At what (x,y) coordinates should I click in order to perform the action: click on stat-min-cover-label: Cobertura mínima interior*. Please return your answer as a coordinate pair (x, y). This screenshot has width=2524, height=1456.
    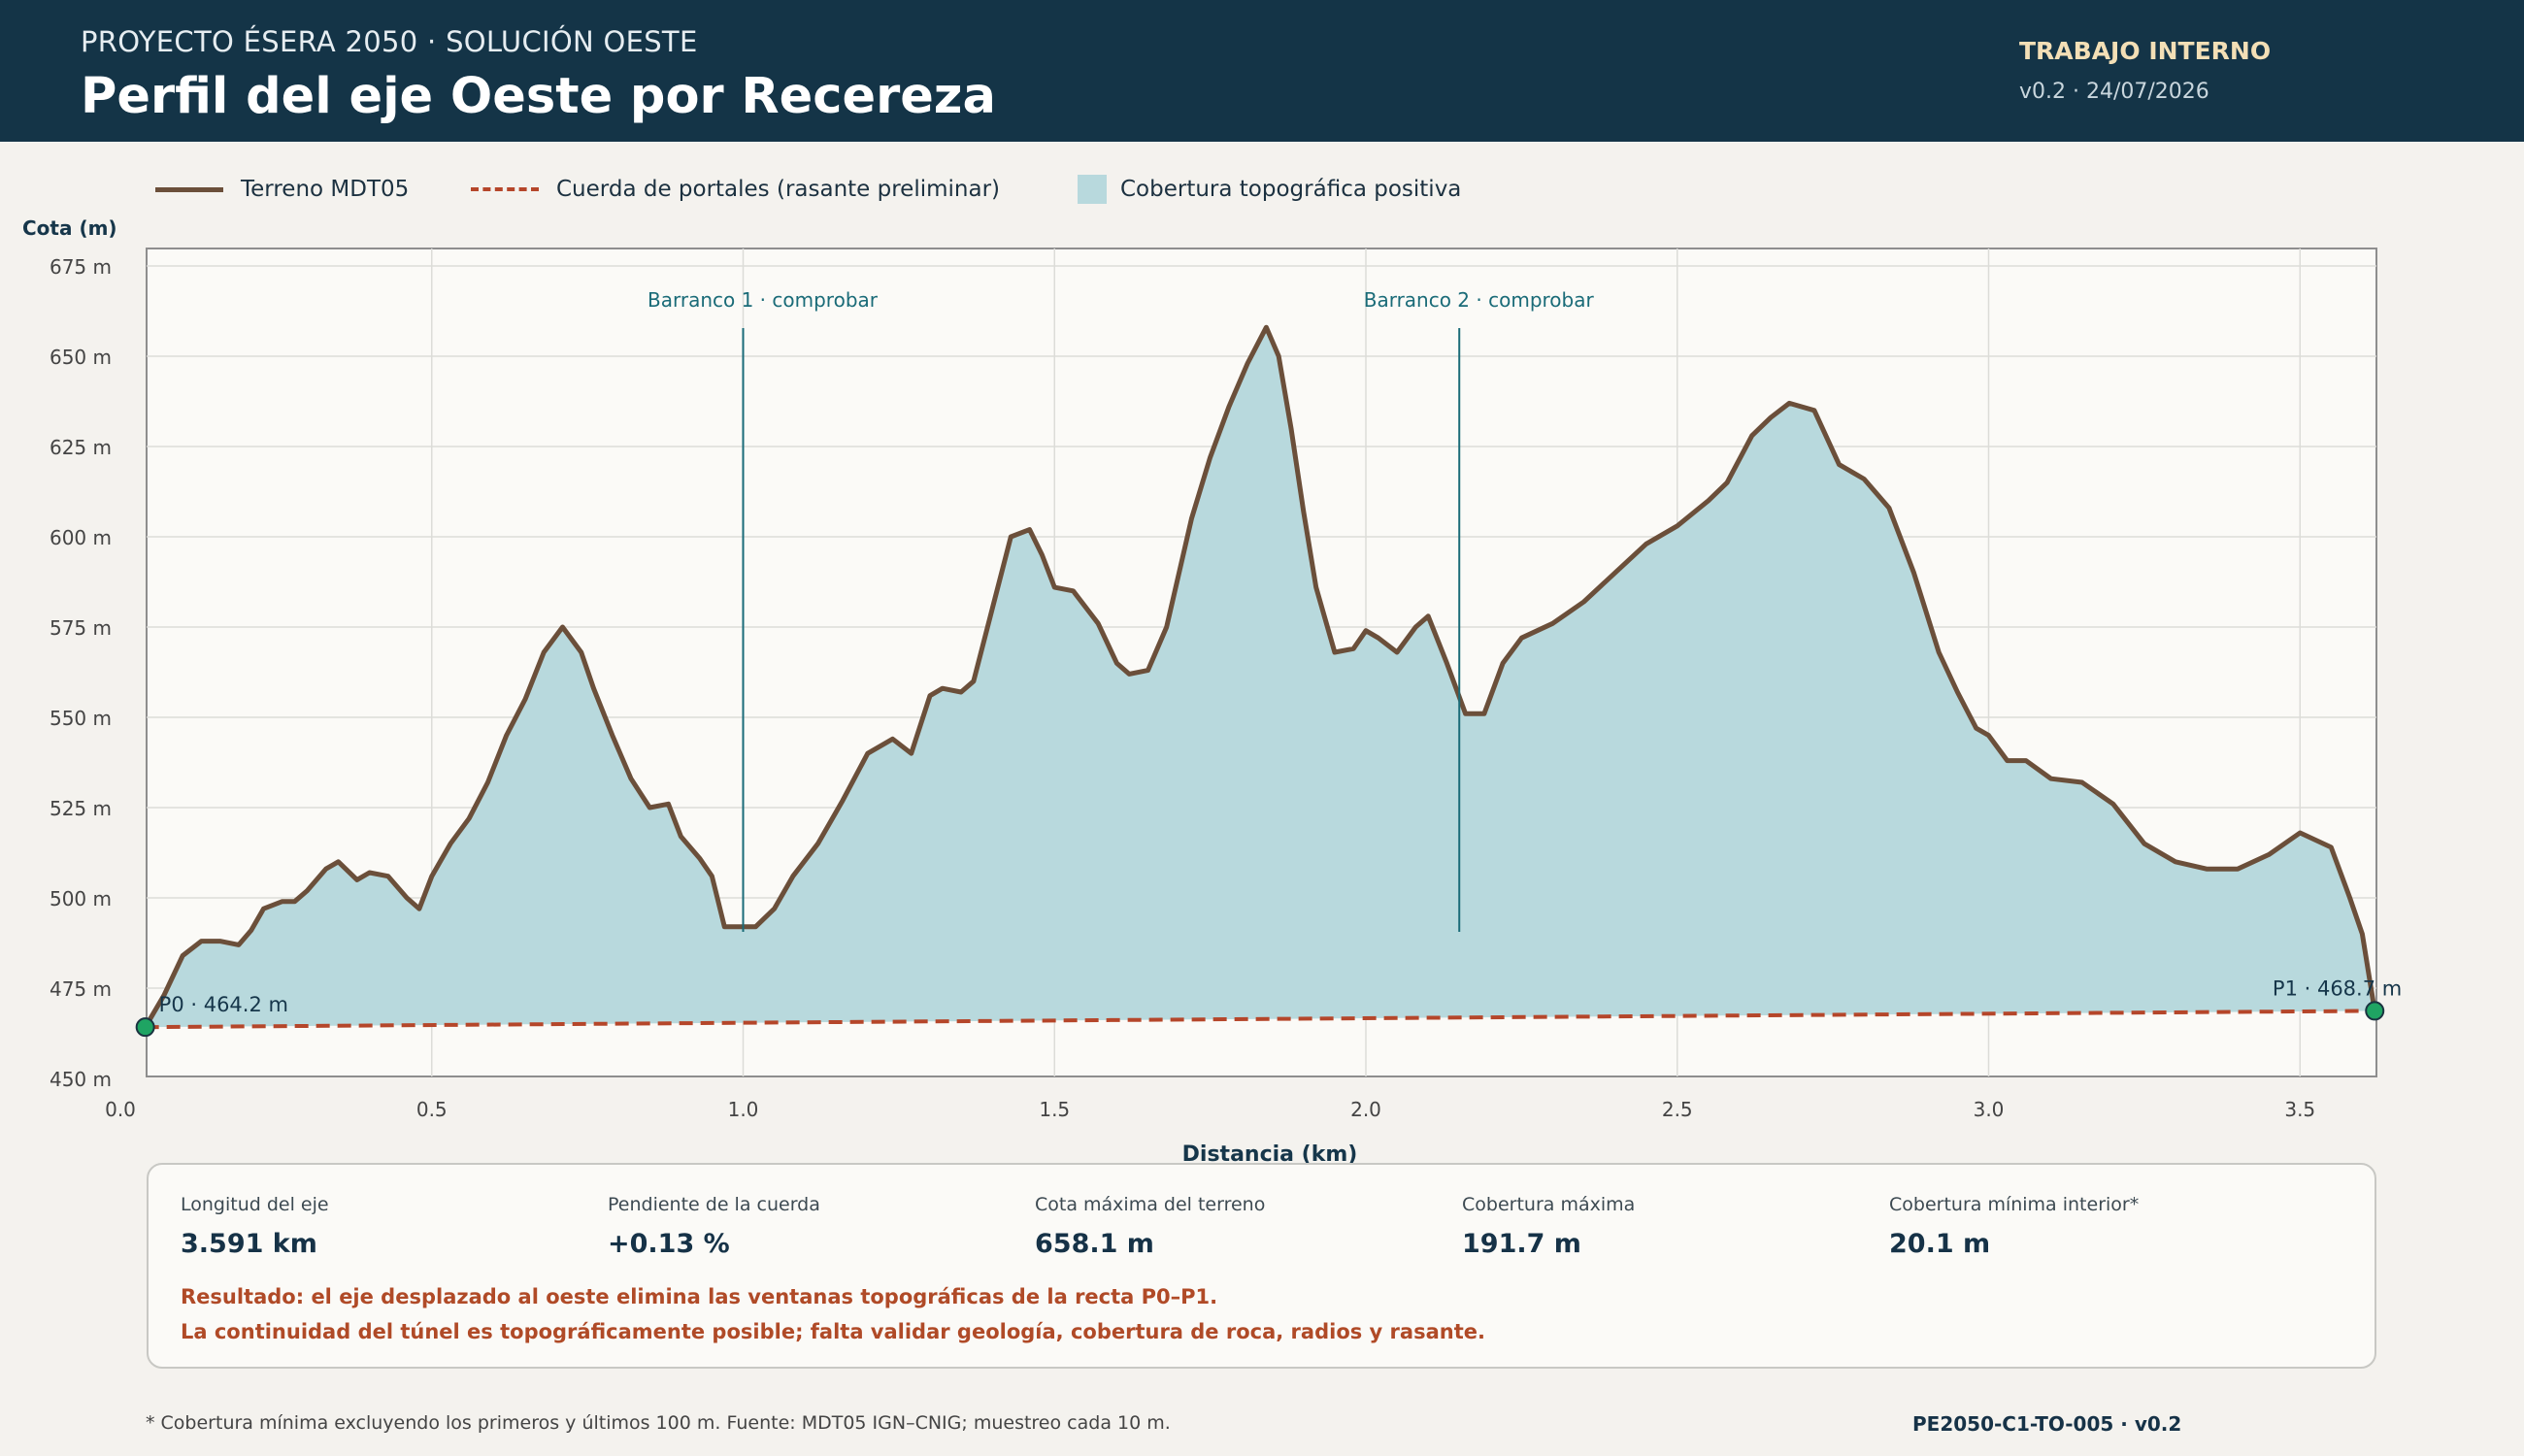
    Looking at the image, I should click on (2014, 1204).